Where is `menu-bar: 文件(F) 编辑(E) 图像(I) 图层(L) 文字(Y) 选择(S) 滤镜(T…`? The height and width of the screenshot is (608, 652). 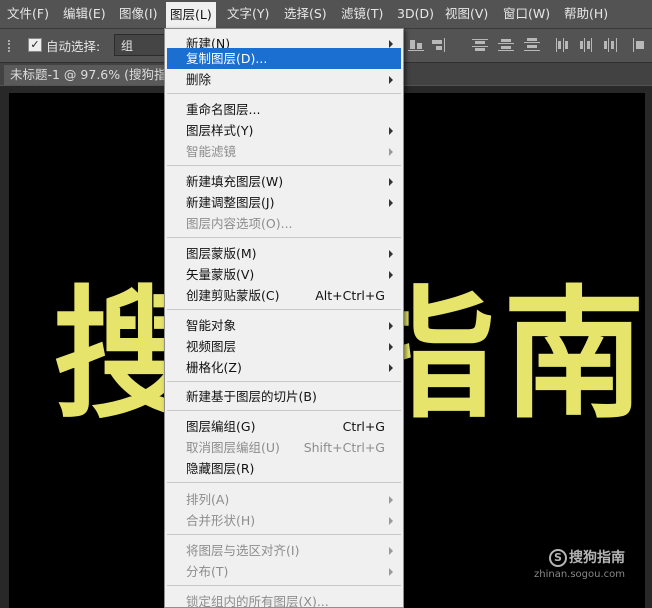
menu-bar: 文件(F) 编辑(E) 图像(I) 图层(L) 文字(Y) 选择(S) 滤镜(T… is located at coordinates (326, 14).